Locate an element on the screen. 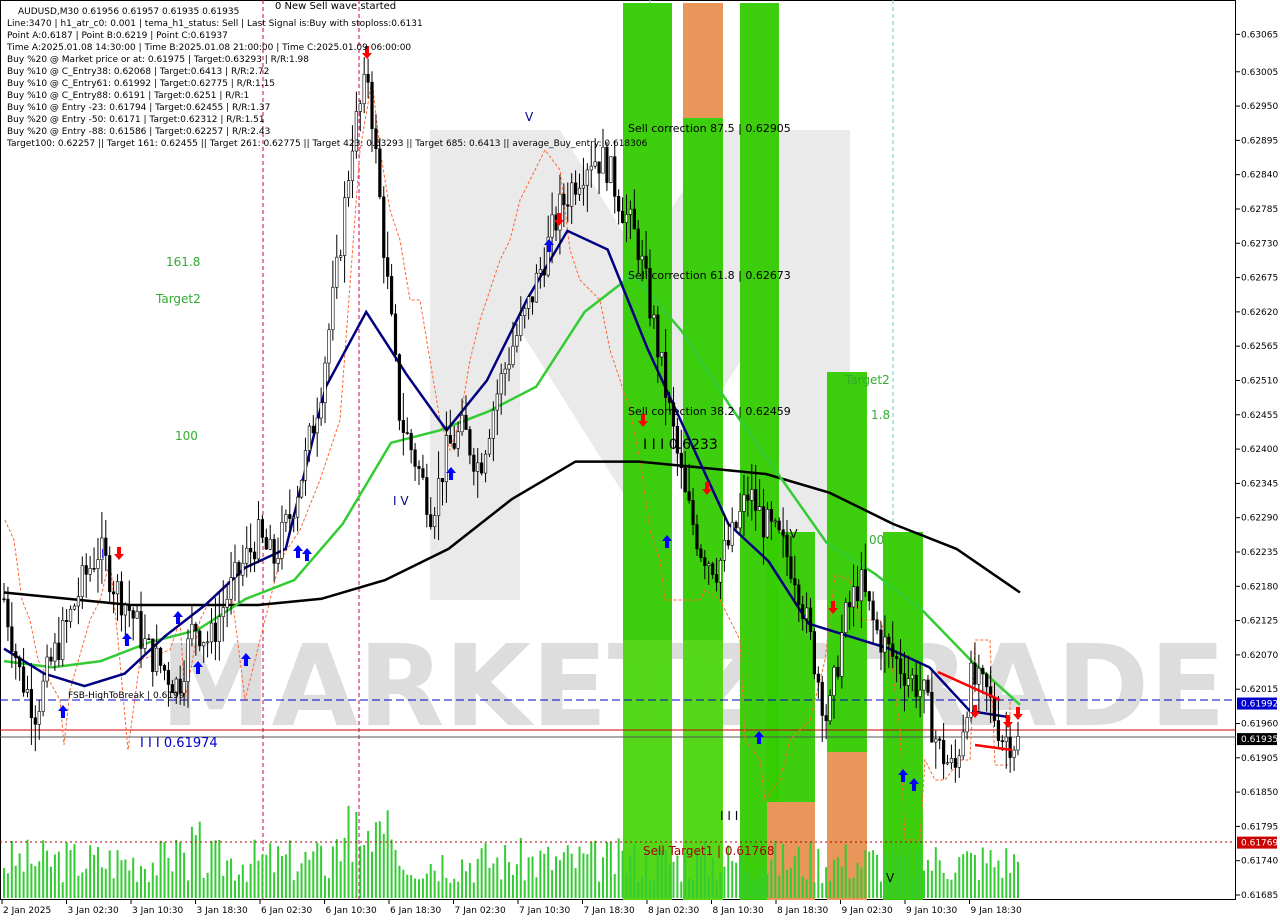 This screenshot has height=920, width=1280. price-tick-label: 0.62070 is located at coordinates (1259, 656).